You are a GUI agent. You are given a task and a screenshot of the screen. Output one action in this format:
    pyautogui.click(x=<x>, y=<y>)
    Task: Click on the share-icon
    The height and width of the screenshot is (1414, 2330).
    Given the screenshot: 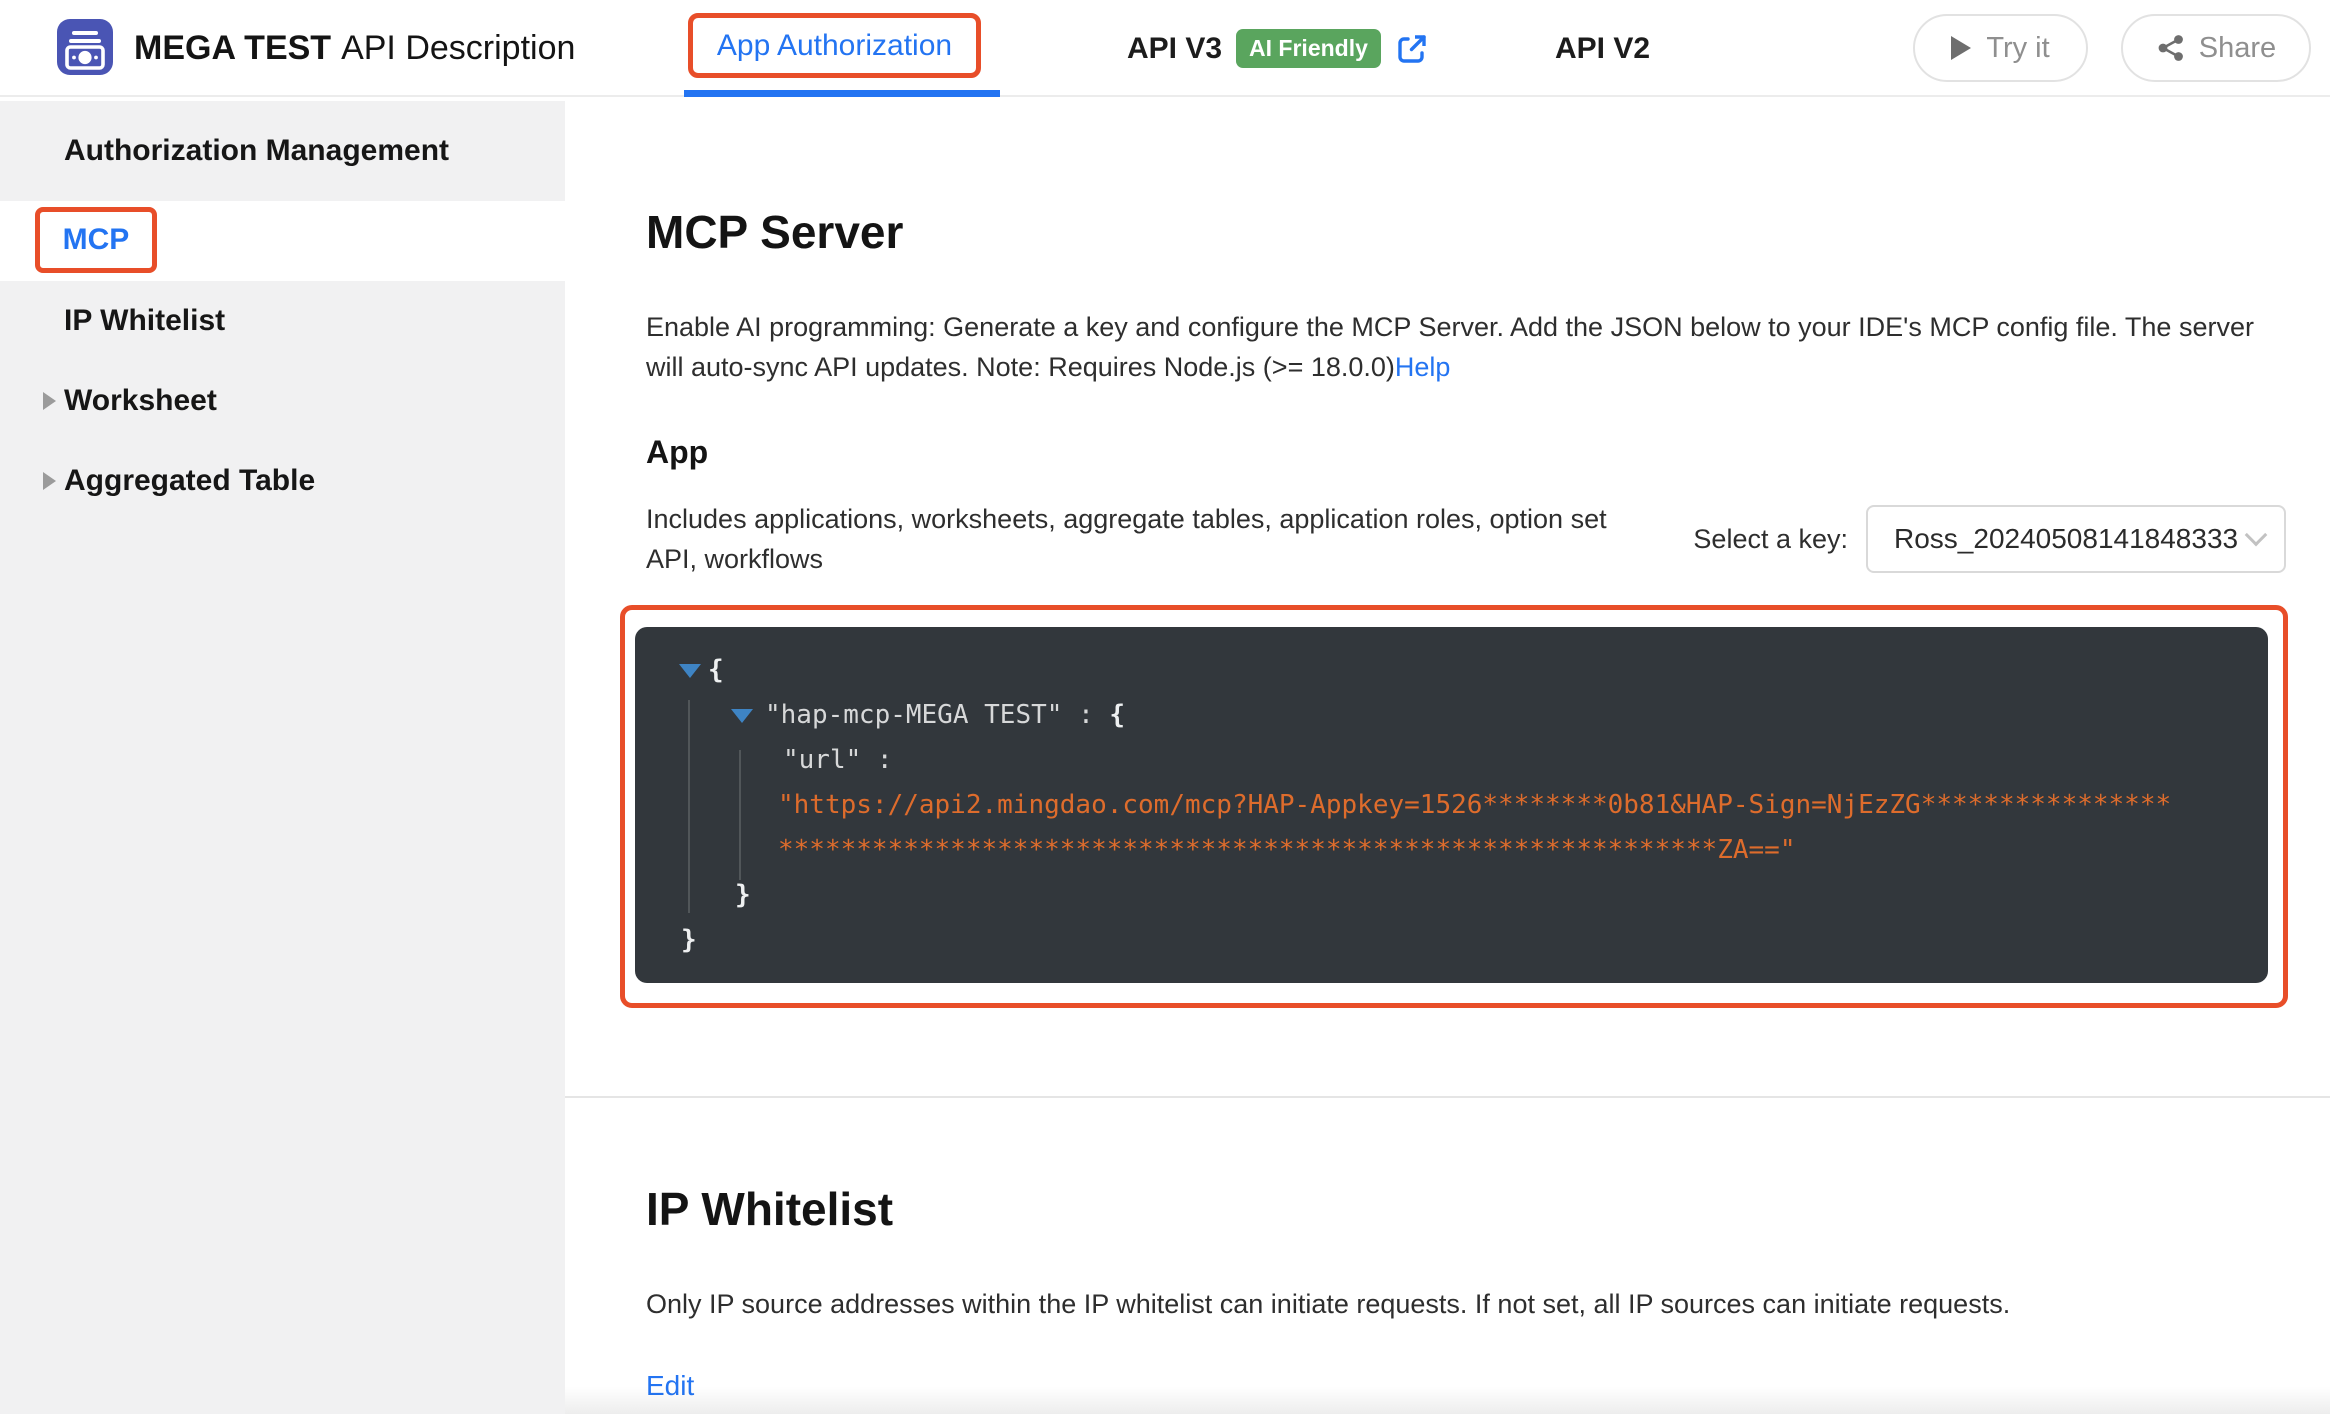 What is the action you would take?
    pyautogui.click(x=2170, y=48)
    